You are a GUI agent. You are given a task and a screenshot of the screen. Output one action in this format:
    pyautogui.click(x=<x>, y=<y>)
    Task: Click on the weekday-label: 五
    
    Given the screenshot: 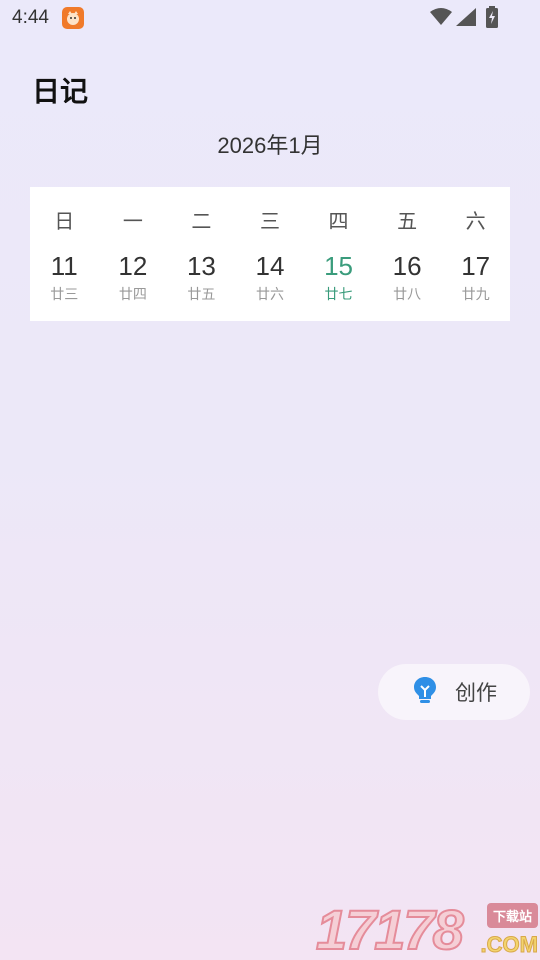 What is the action you would take?
    pyautogui.click(x=407, y=222)
    